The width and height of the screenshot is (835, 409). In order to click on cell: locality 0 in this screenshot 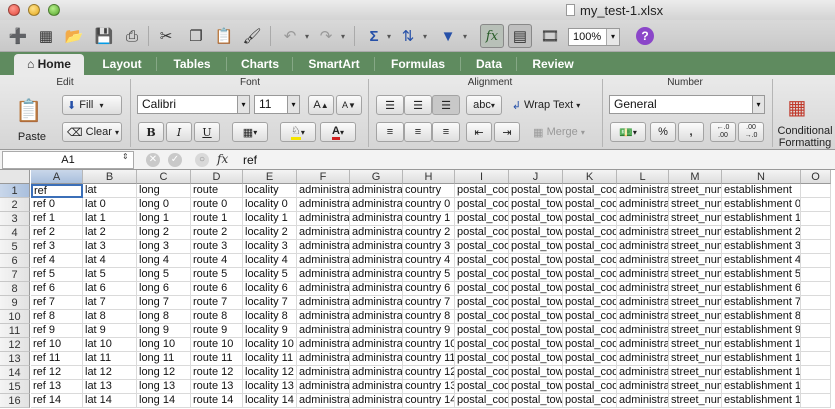, I will do `click(270, 205)`.